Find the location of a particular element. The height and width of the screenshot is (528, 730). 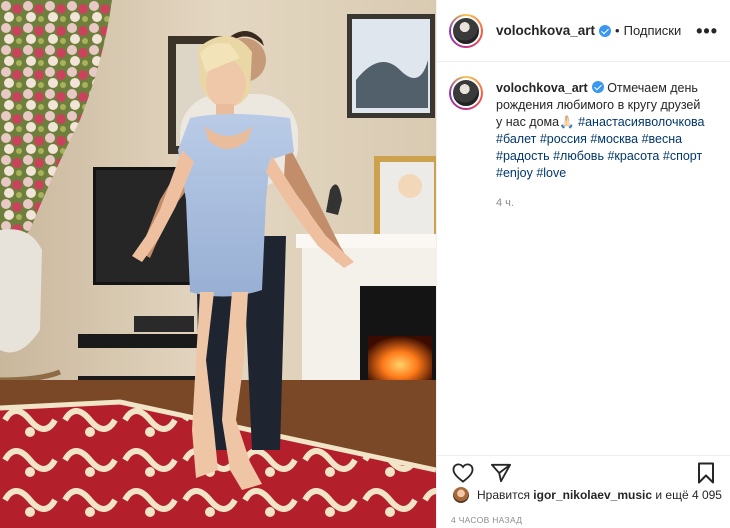

hashtag: #весна is located at coordinates (662, 139).